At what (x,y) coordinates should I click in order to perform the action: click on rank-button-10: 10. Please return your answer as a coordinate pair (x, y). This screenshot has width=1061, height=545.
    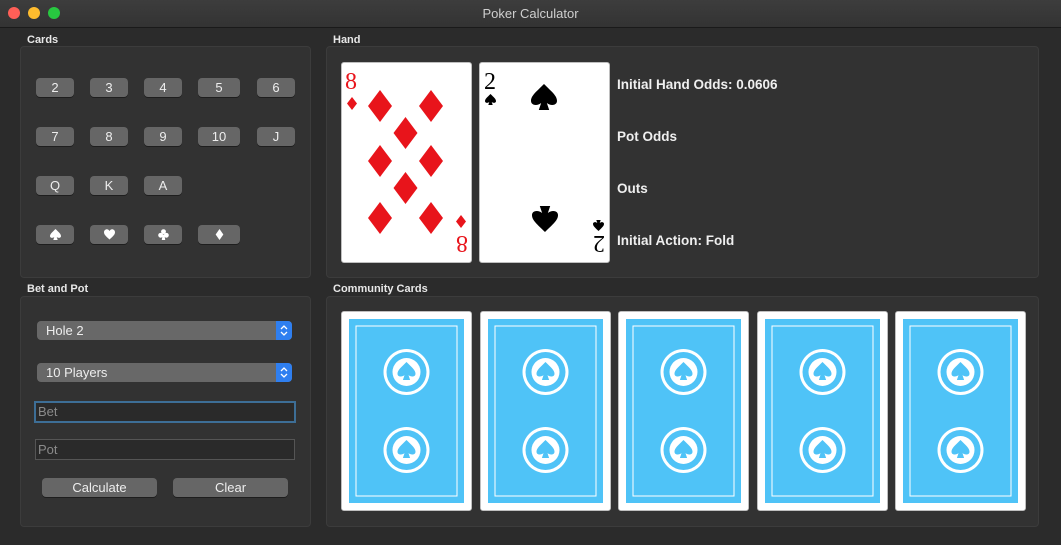
    Looking at the image, I should click on (219, 136).